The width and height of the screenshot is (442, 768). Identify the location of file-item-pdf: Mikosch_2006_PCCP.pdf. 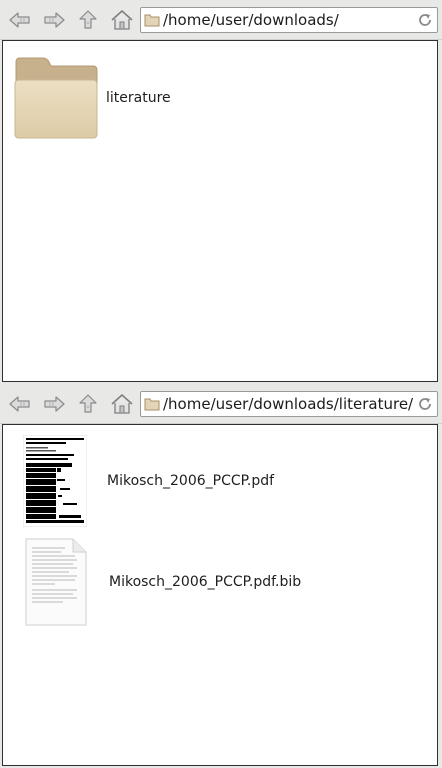
(148, 481).